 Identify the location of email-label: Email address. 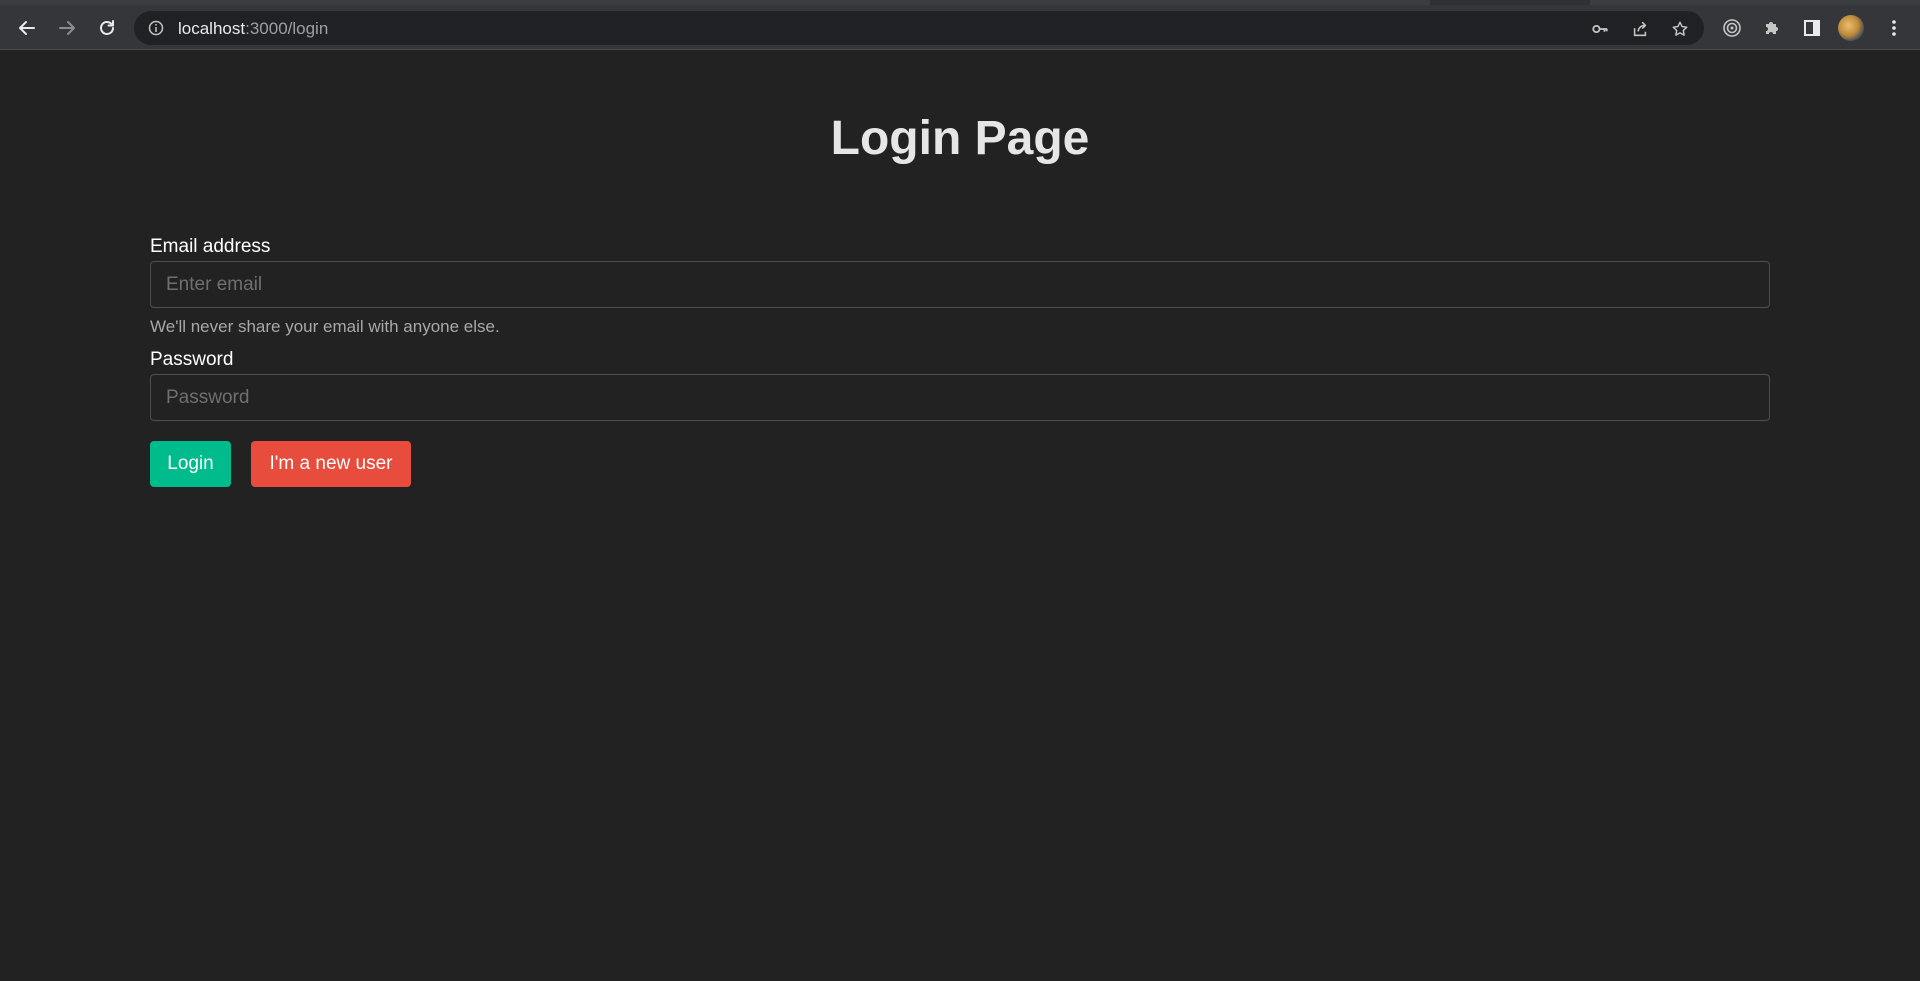
(210, 246).